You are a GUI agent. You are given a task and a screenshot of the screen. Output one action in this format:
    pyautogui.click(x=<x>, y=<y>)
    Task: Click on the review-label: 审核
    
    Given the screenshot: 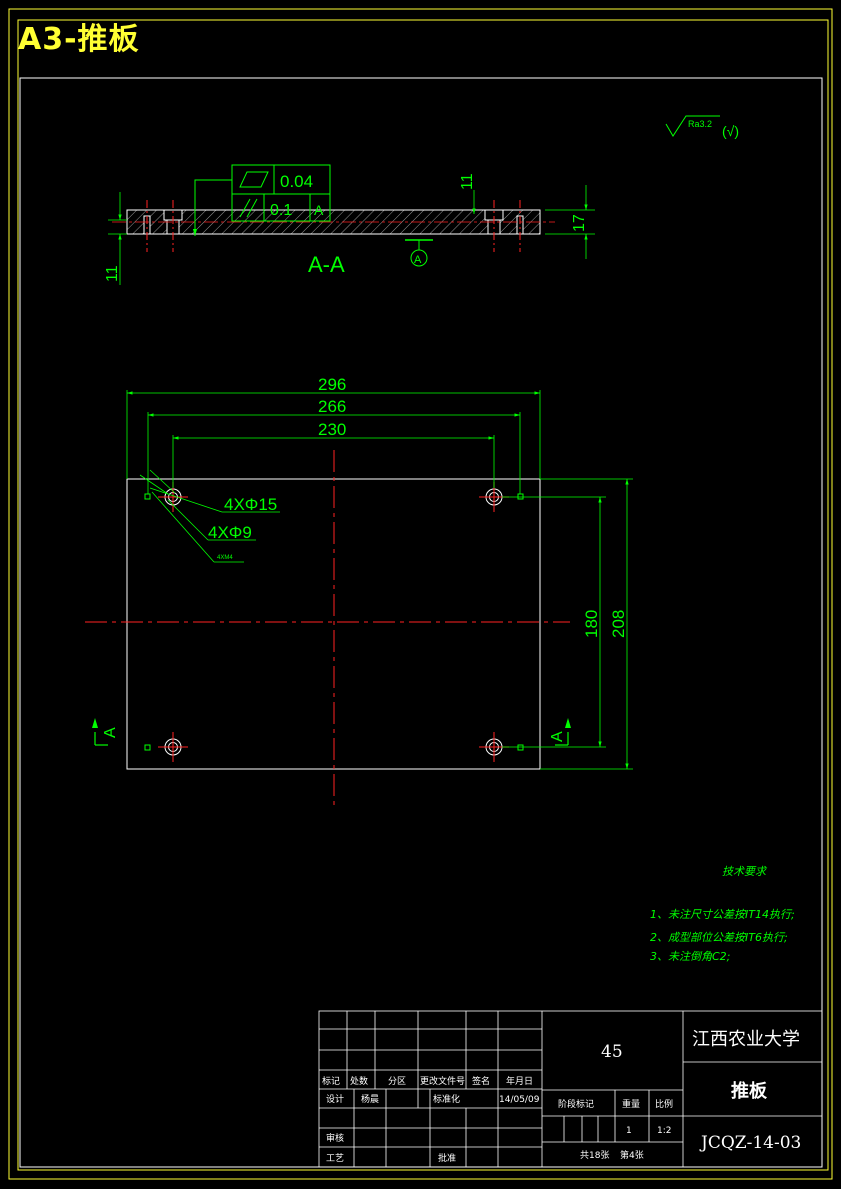 What is the action you would take?
    pyautogui.click(x=335, y=1138)
    